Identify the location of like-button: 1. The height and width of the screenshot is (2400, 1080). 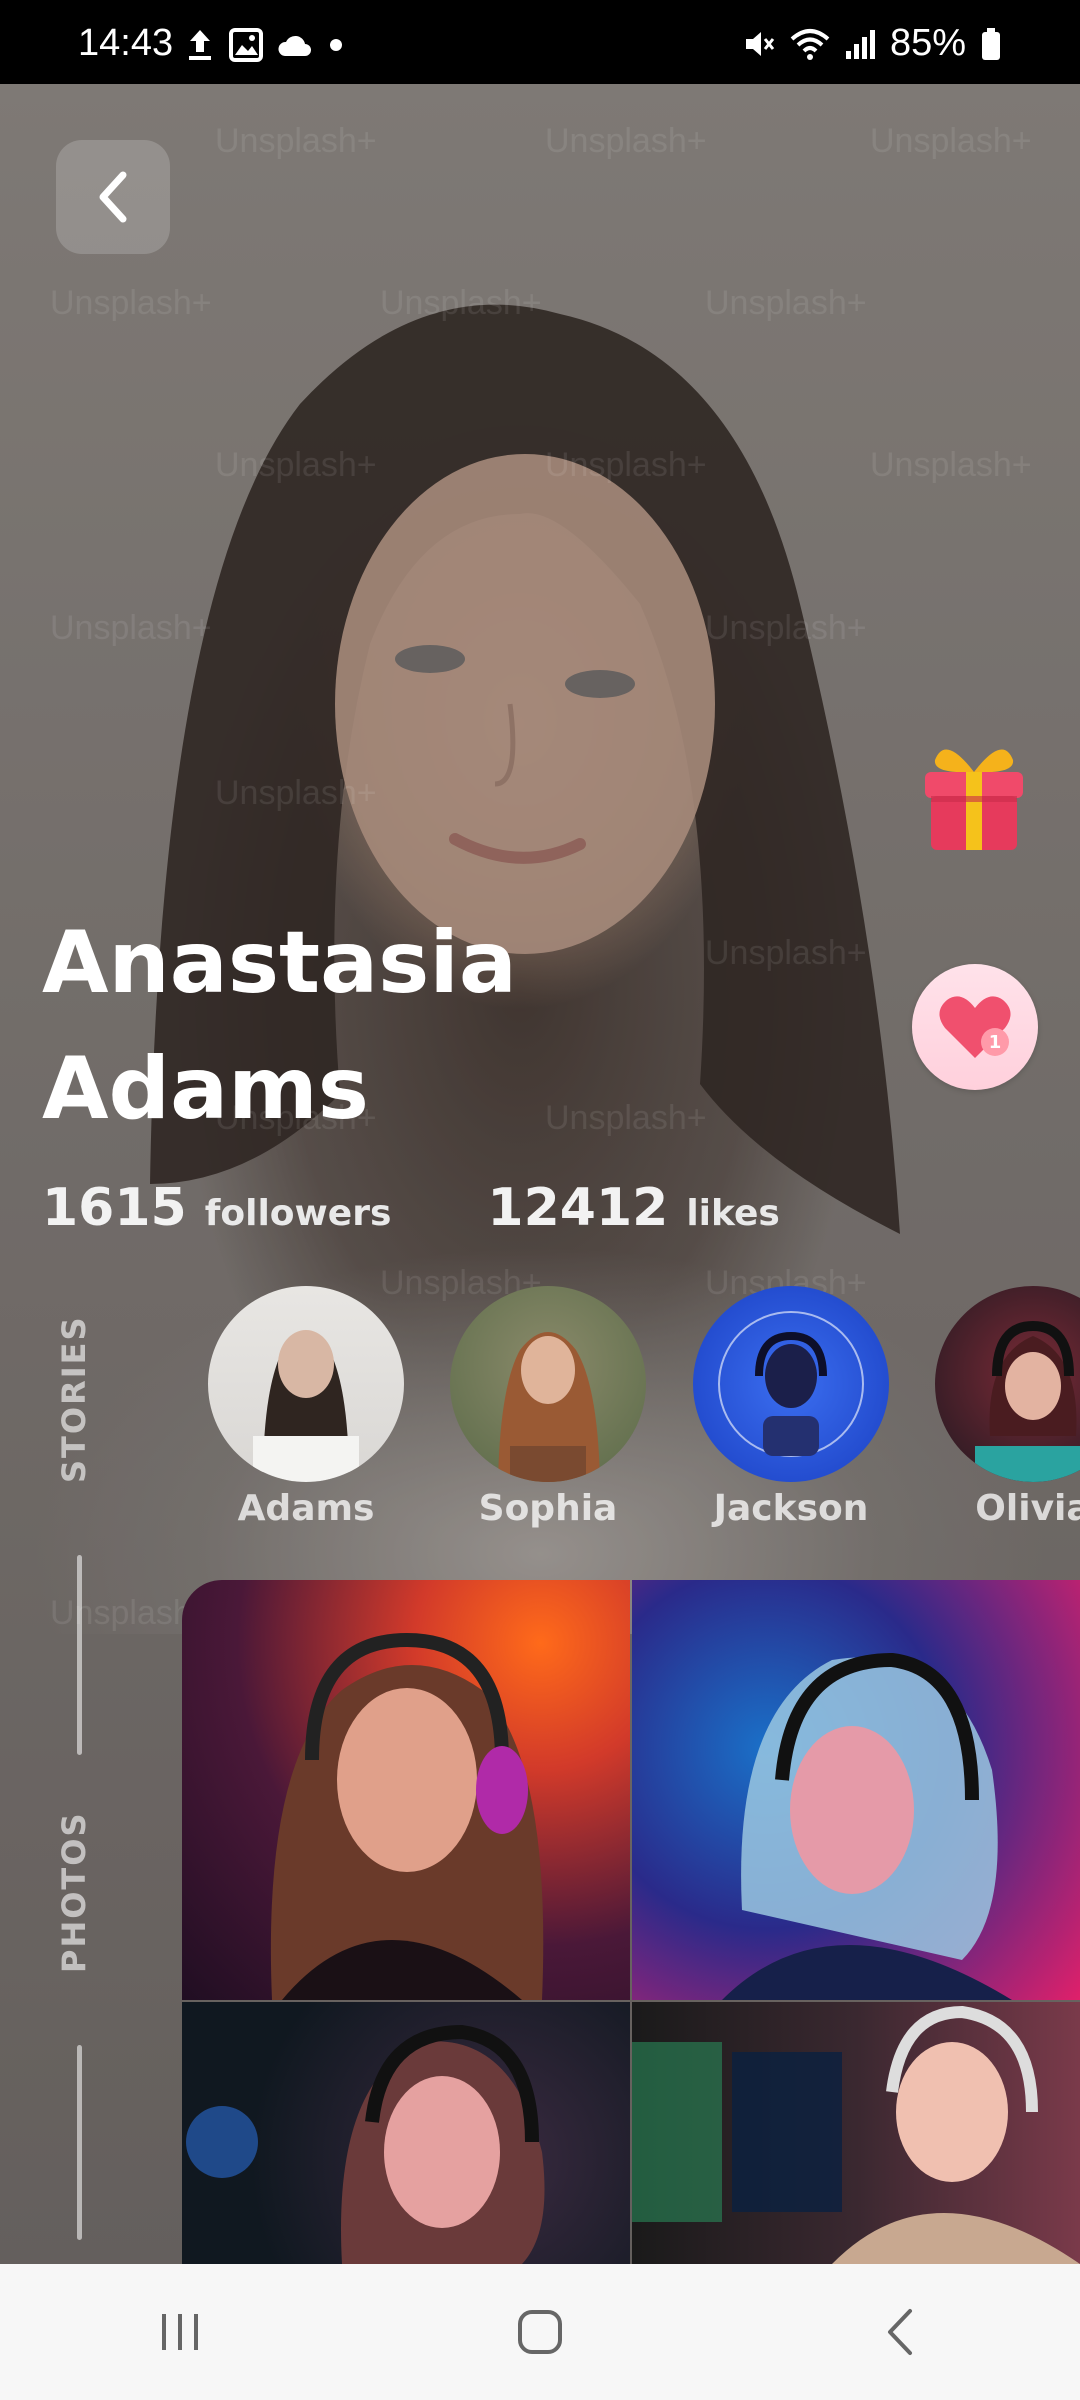
(975, 1027).